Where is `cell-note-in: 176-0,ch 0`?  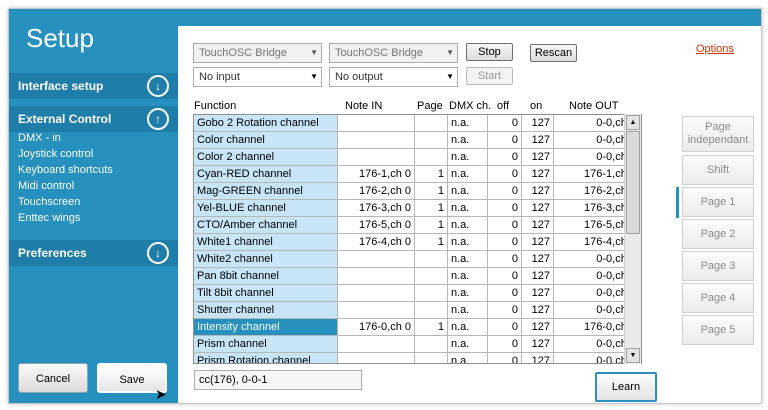 cell-note-in: 176-0,ch 0 is located at coordinates (376, 327).